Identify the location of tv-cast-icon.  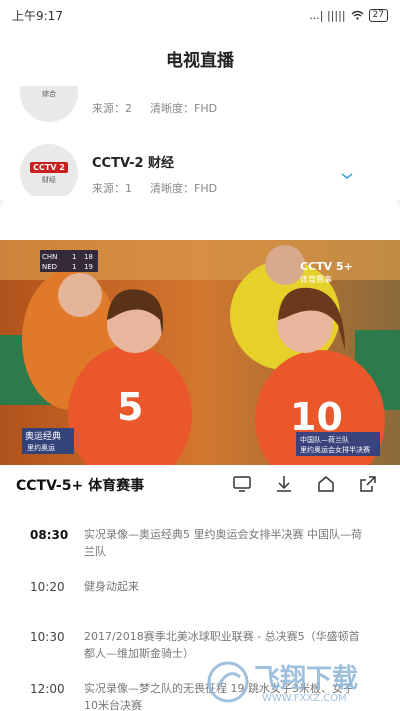
(242, 484).